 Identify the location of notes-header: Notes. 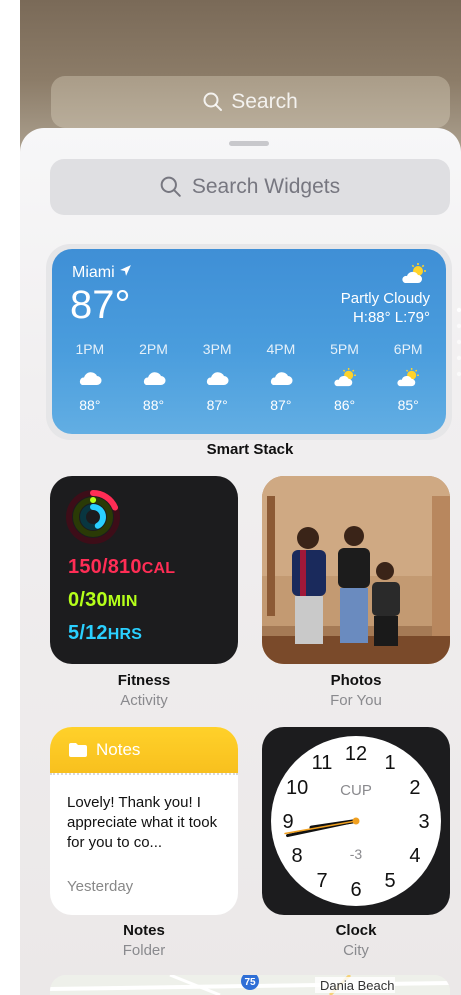
(144, 750).